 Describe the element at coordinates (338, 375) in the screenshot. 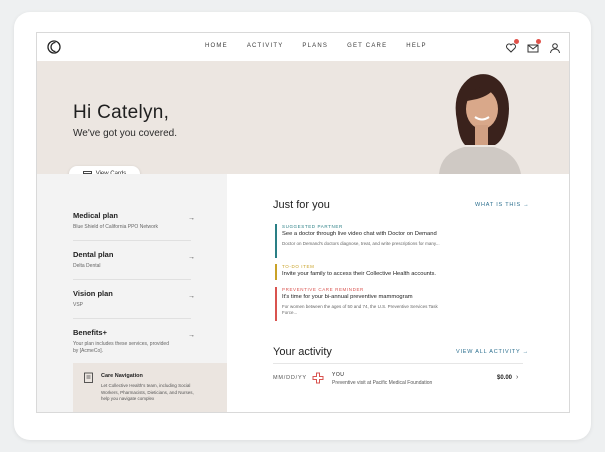

I see `activity-member: YOU` at that location.